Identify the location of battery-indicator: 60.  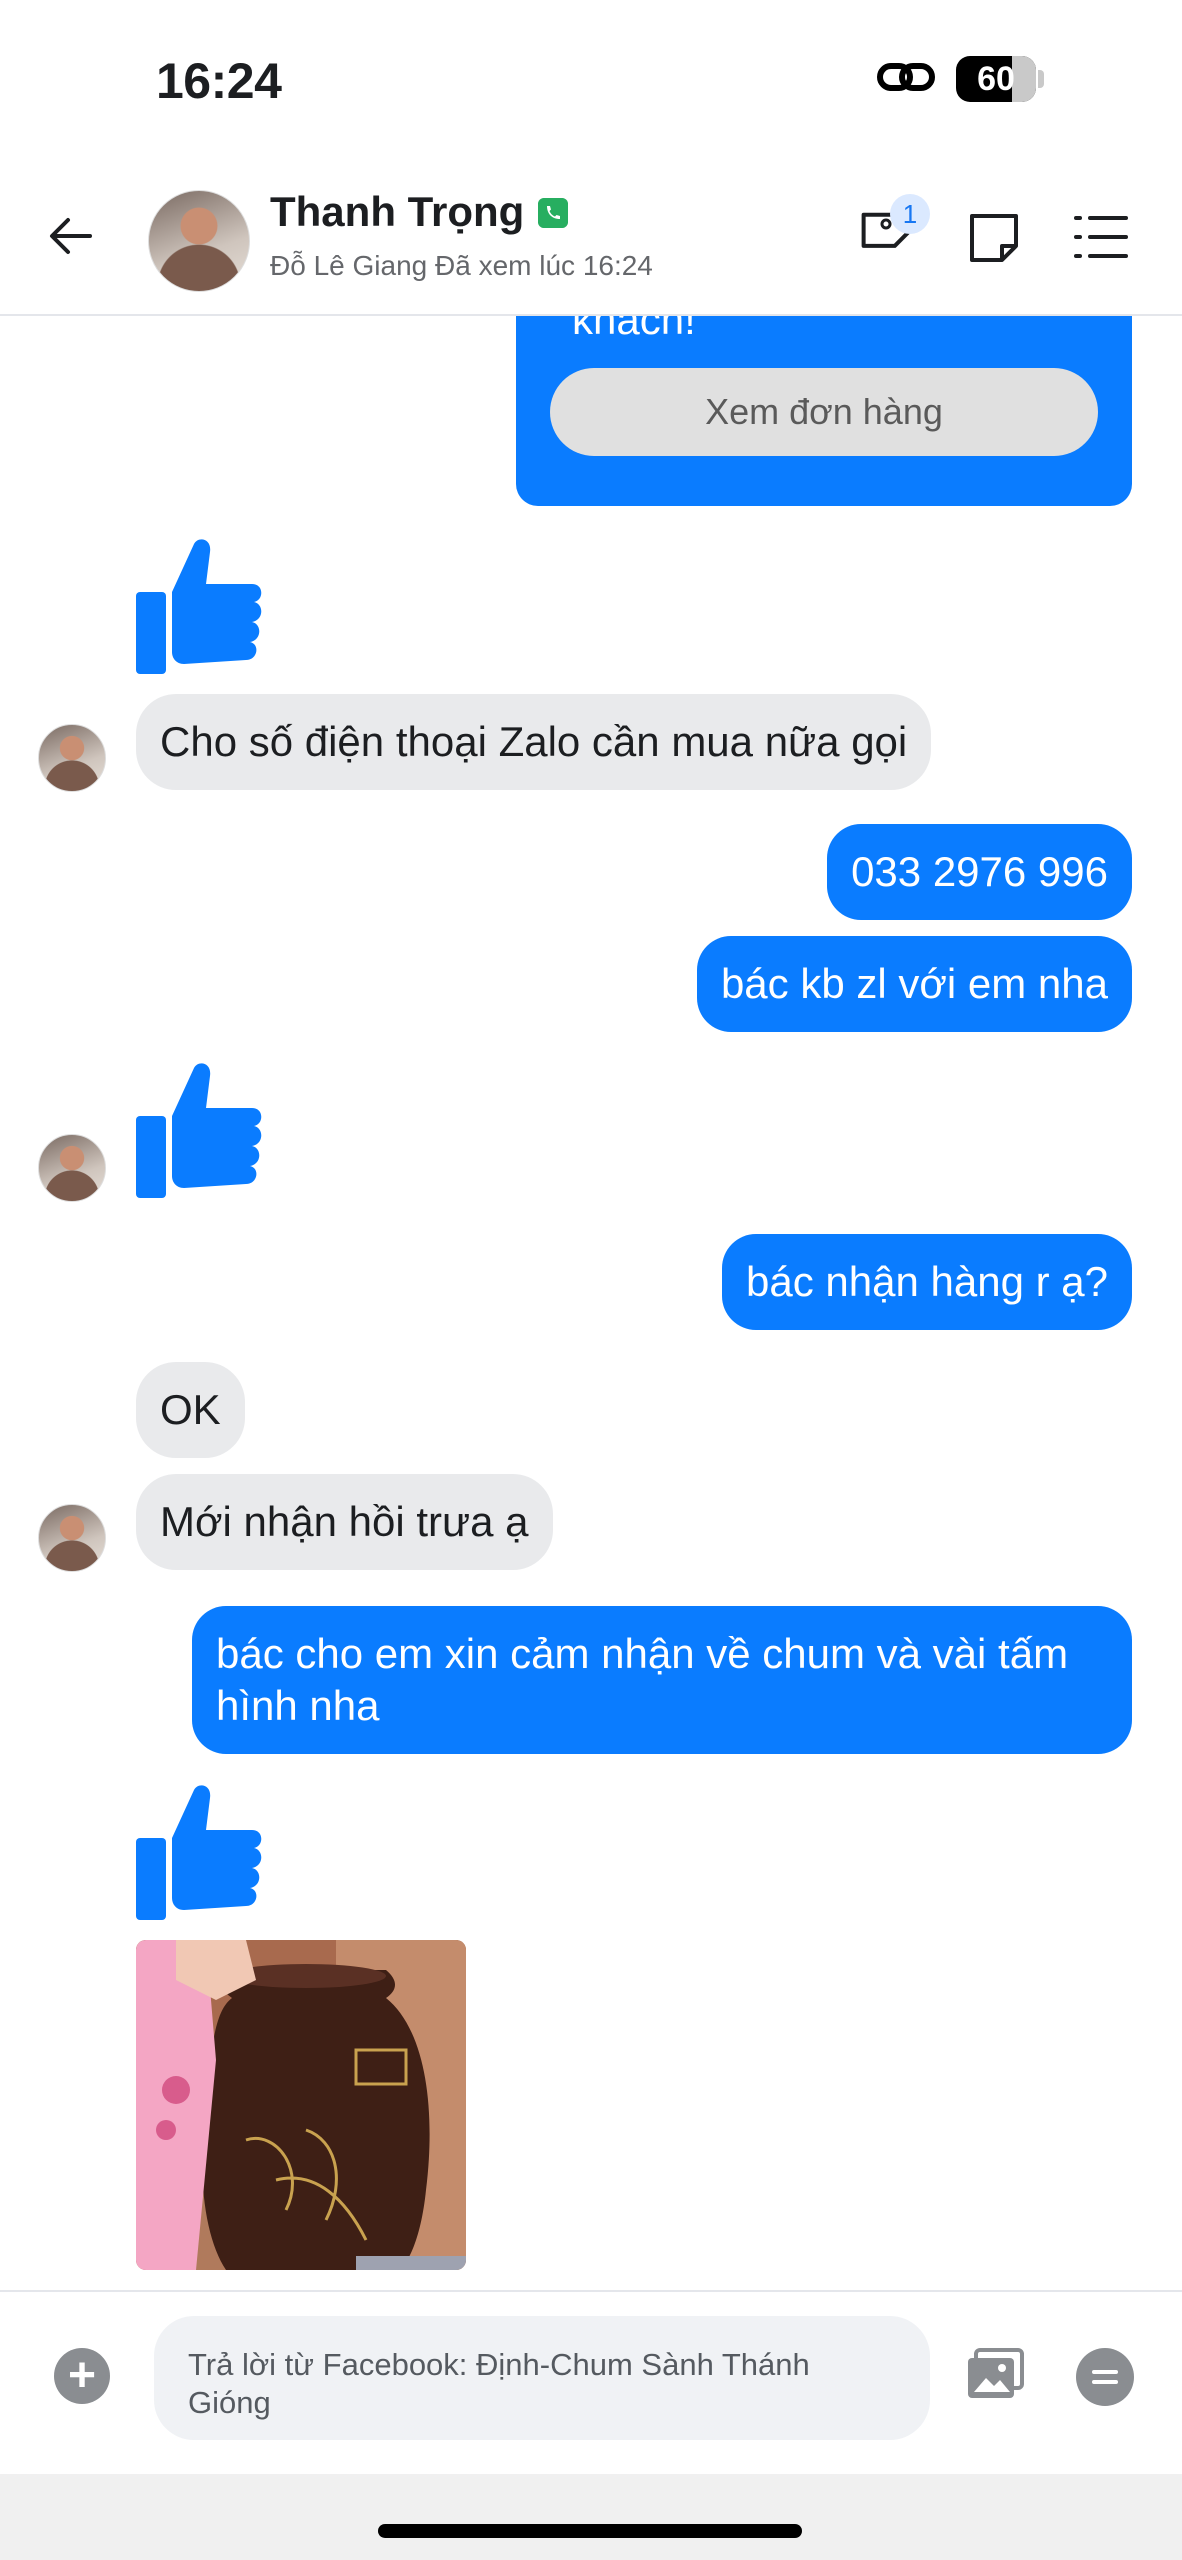
(996, 79).